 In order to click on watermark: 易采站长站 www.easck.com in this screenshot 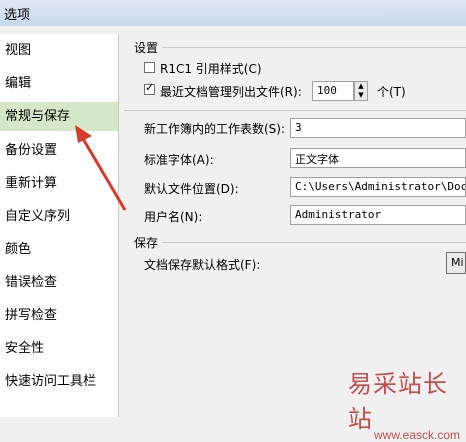, I will do `click(407, 403)`.